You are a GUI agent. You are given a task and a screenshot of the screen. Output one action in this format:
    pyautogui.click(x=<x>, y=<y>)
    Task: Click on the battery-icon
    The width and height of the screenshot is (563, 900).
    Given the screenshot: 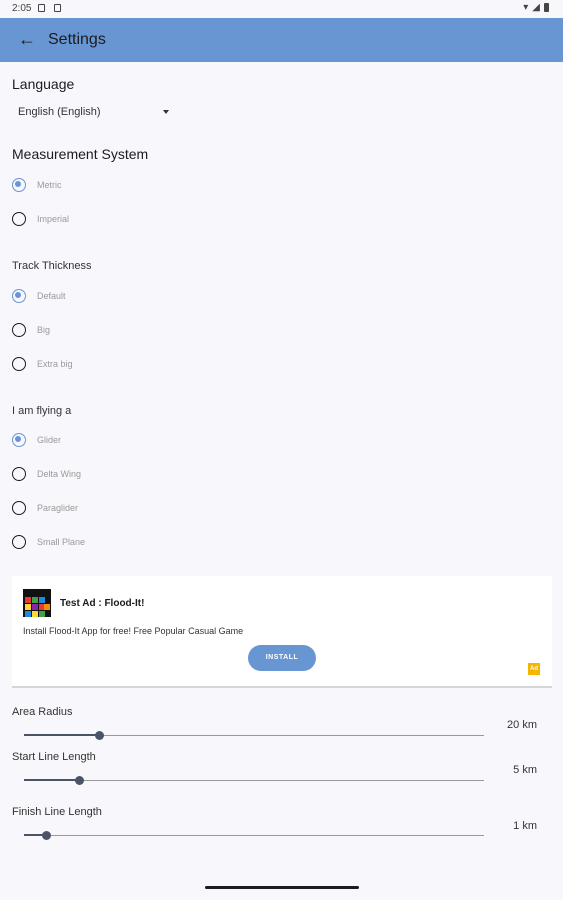 What is the action you would take?
    pyautogui.click(x=546, y=7)
    